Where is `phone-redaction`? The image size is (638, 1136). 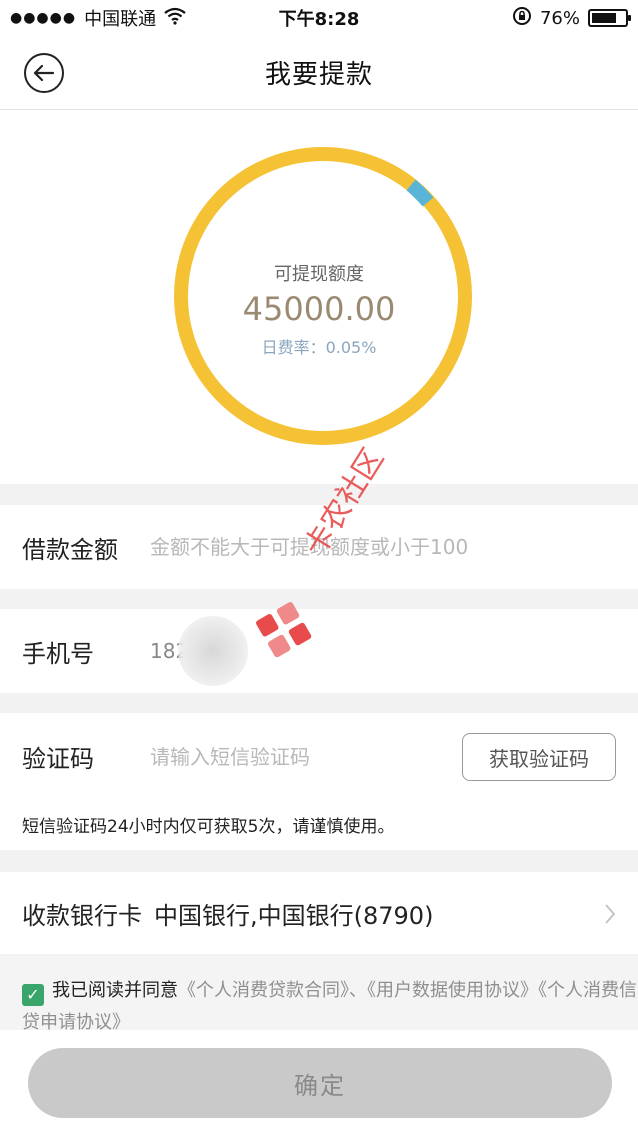
phone-redaction is located at coordinates (213, 651).